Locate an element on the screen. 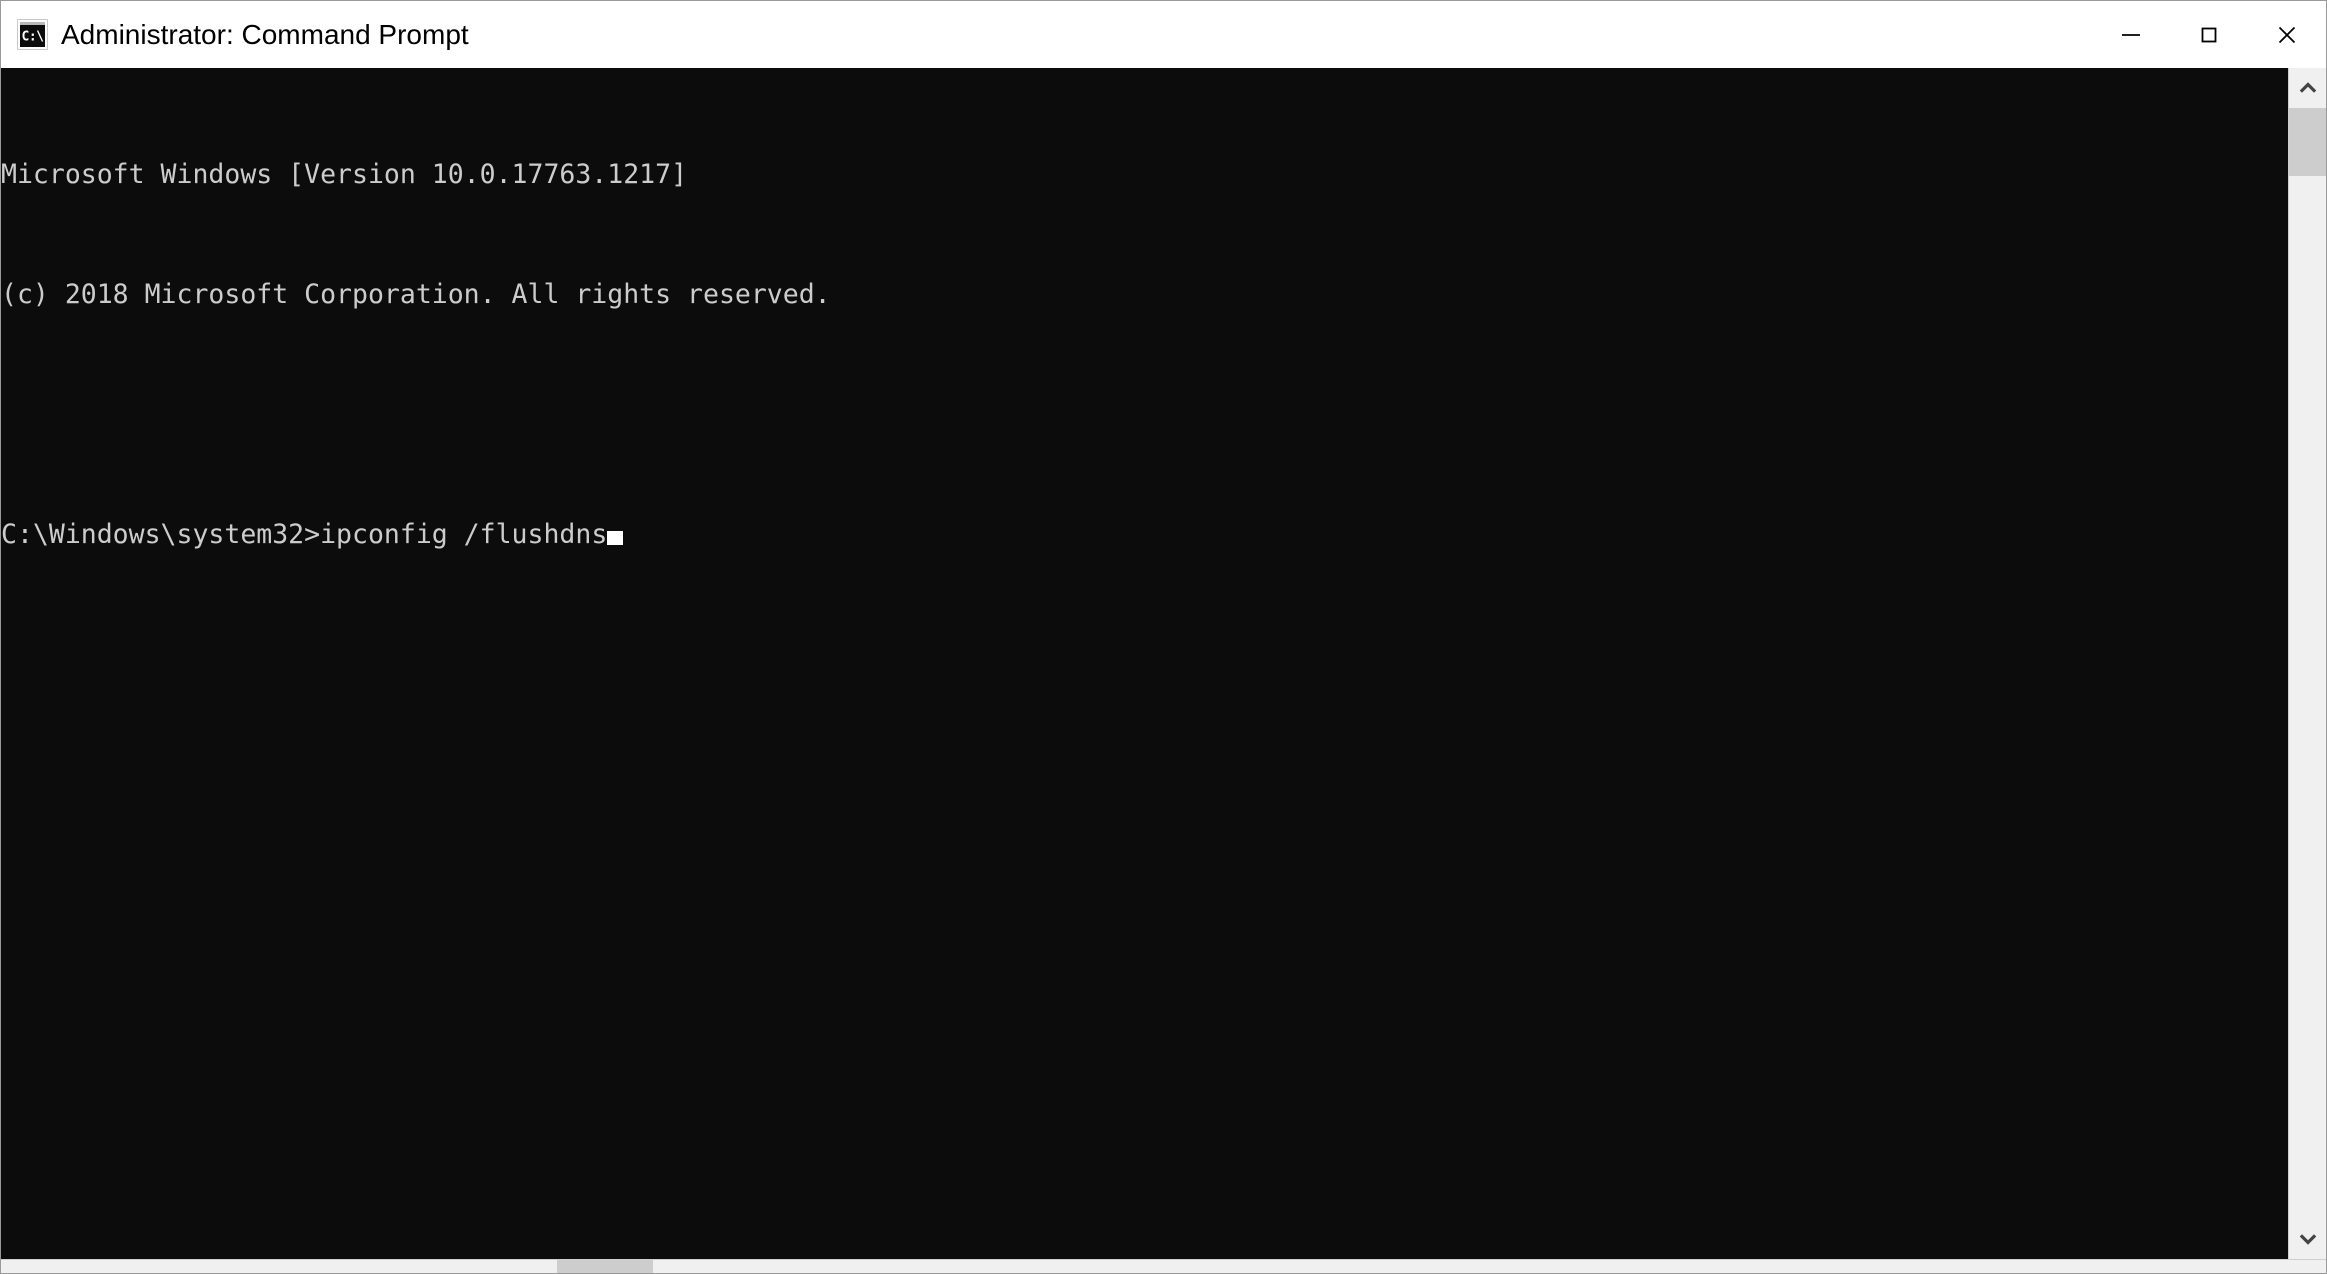 The image size is (2327, 1274). title-bar-left: C:\ Administrator: Command Prompt is located at coordinates (235, 34).